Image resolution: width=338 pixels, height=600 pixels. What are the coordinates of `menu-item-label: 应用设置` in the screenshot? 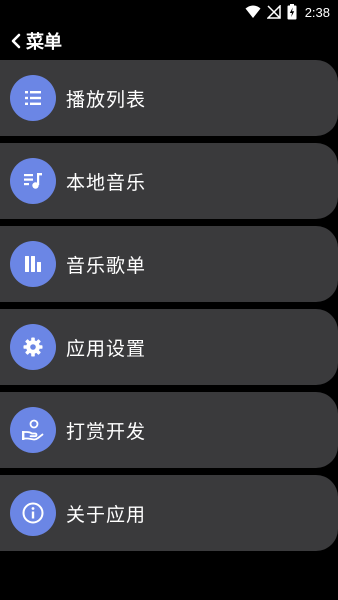 It's located at (106, 348).